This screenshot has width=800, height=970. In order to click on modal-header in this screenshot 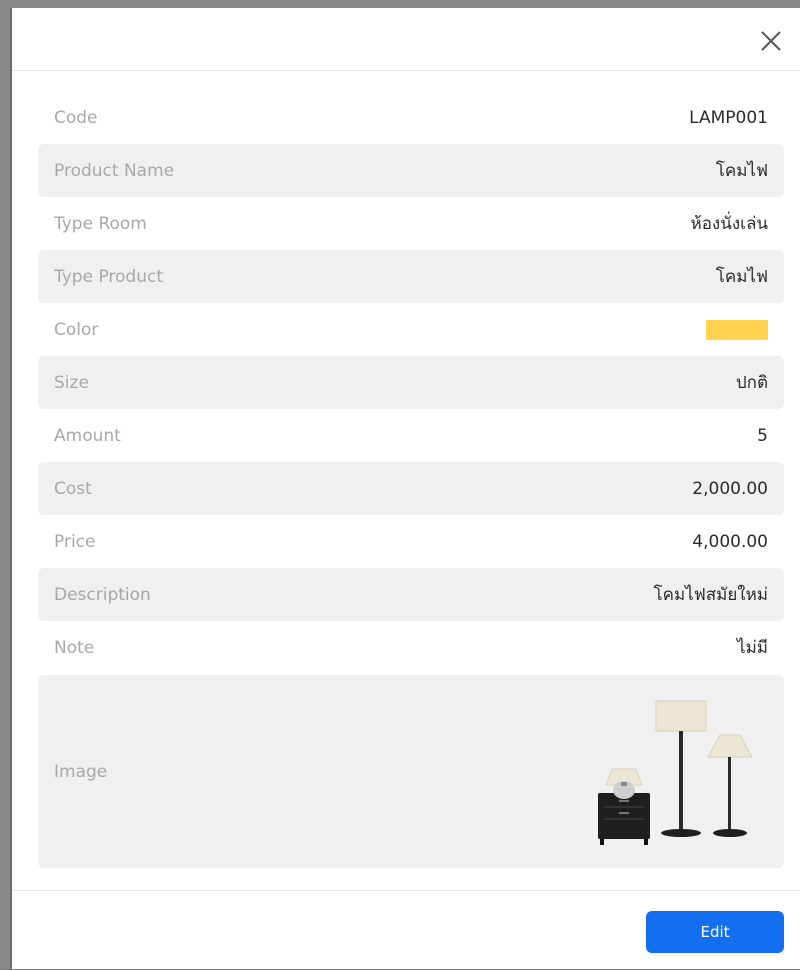, I will do `click(406, 39)`.